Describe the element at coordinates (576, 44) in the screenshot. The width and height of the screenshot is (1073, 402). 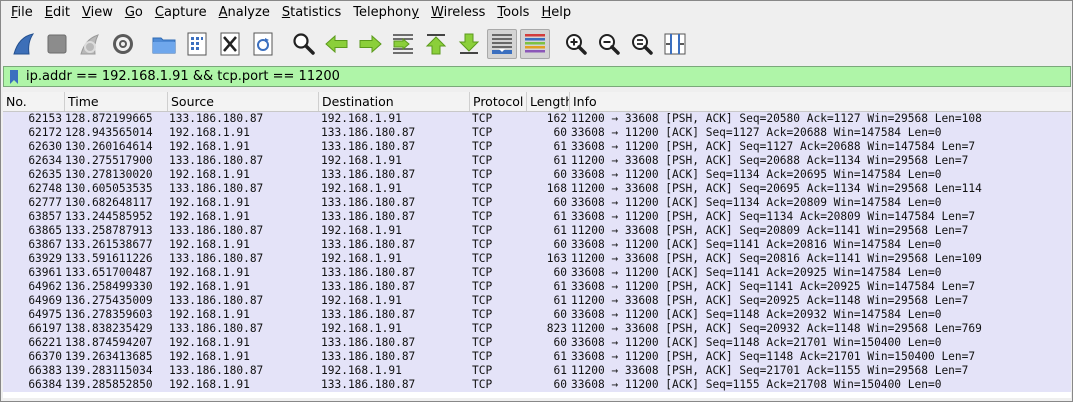
I see `zoom-in-icon` at that location.